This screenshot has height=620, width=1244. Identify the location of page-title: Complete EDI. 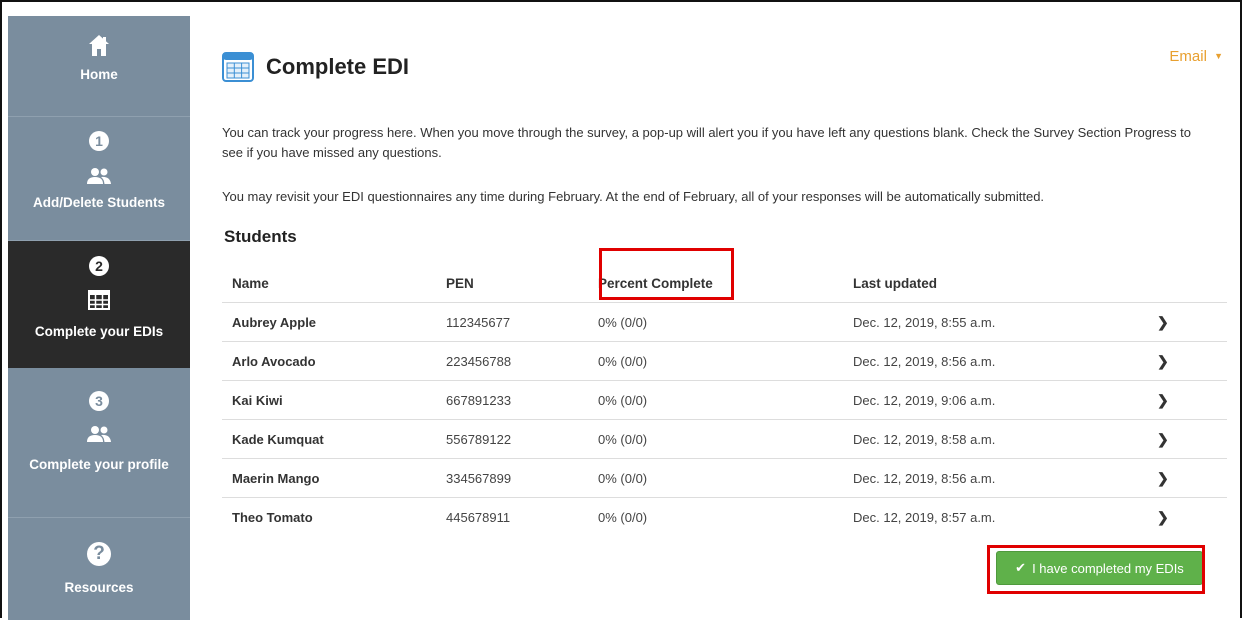
(338, 66).